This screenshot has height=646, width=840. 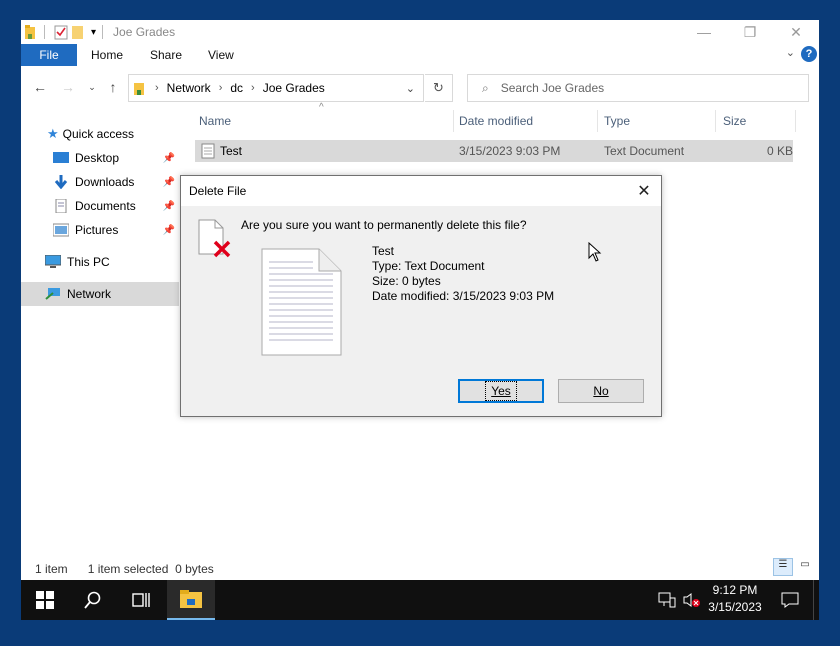 I want to click on start-button, so click(x=45, y=600).